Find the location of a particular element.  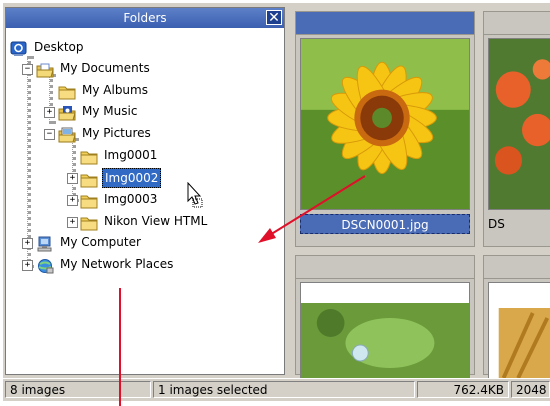

folders-pane-title: Folders is located at coordinates (145, 18).